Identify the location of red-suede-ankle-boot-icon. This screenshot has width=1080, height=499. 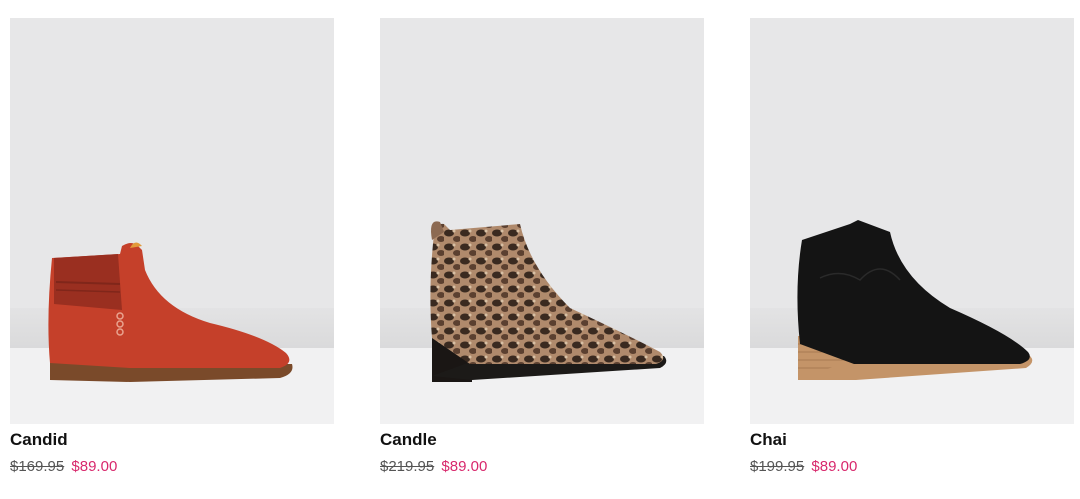
(170, 312).